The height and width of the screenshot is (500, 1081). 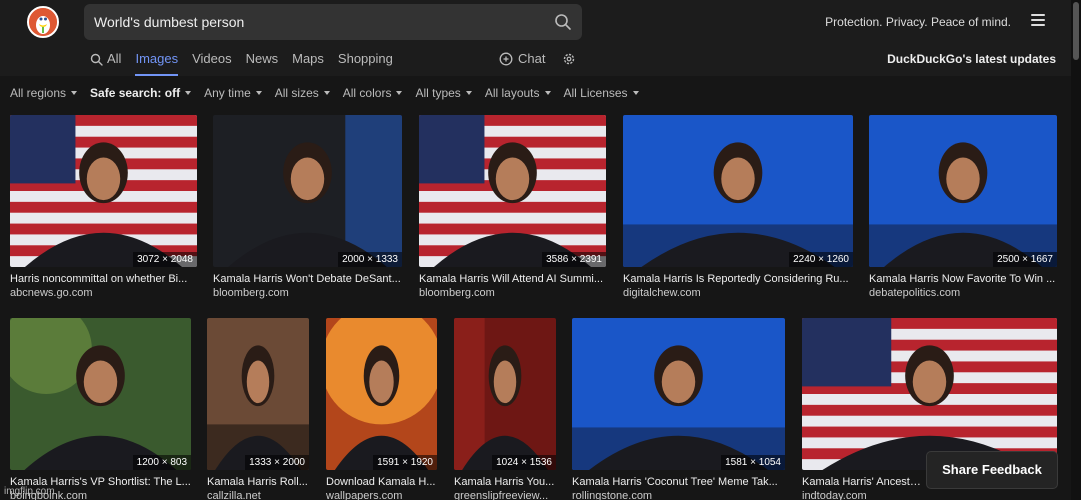 I want to click on image-source: indtoday.com, so click(x=929, y=495).